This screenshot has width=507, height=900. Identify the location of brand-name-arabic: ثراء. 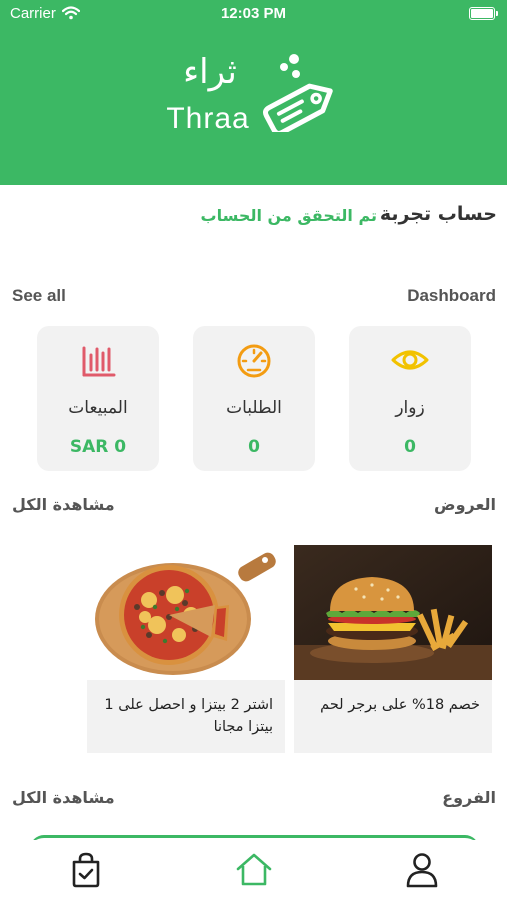
(210, 72).